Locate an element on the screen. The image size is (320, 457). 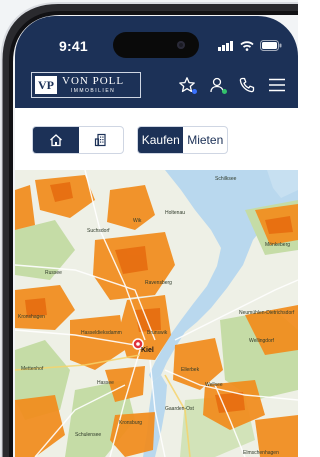
buy-rent-toggle: Kaufen Mieten is located at coordinates (182, 140).